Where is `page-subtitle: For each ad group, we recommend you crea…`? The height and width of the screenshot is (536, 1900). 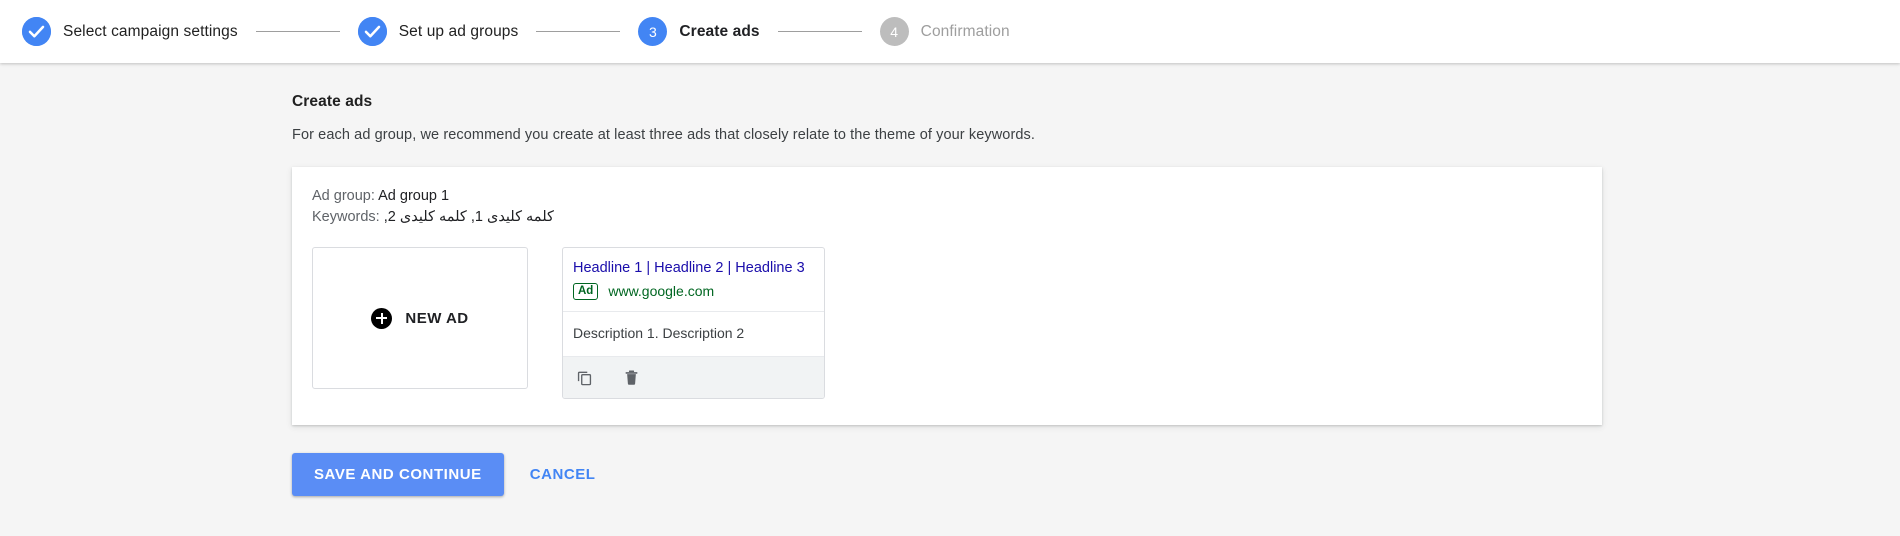 page-subtitle: For each ad group, we recommend you crea… is located at coordinates (664, 135).